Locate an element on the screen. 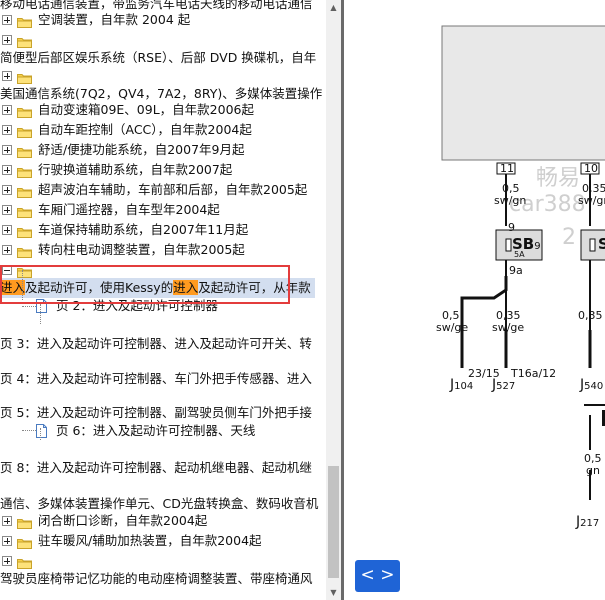 The height and width of the screenshot is (600, 605). scrollbar-thumb is located at coordinates (333, 522).